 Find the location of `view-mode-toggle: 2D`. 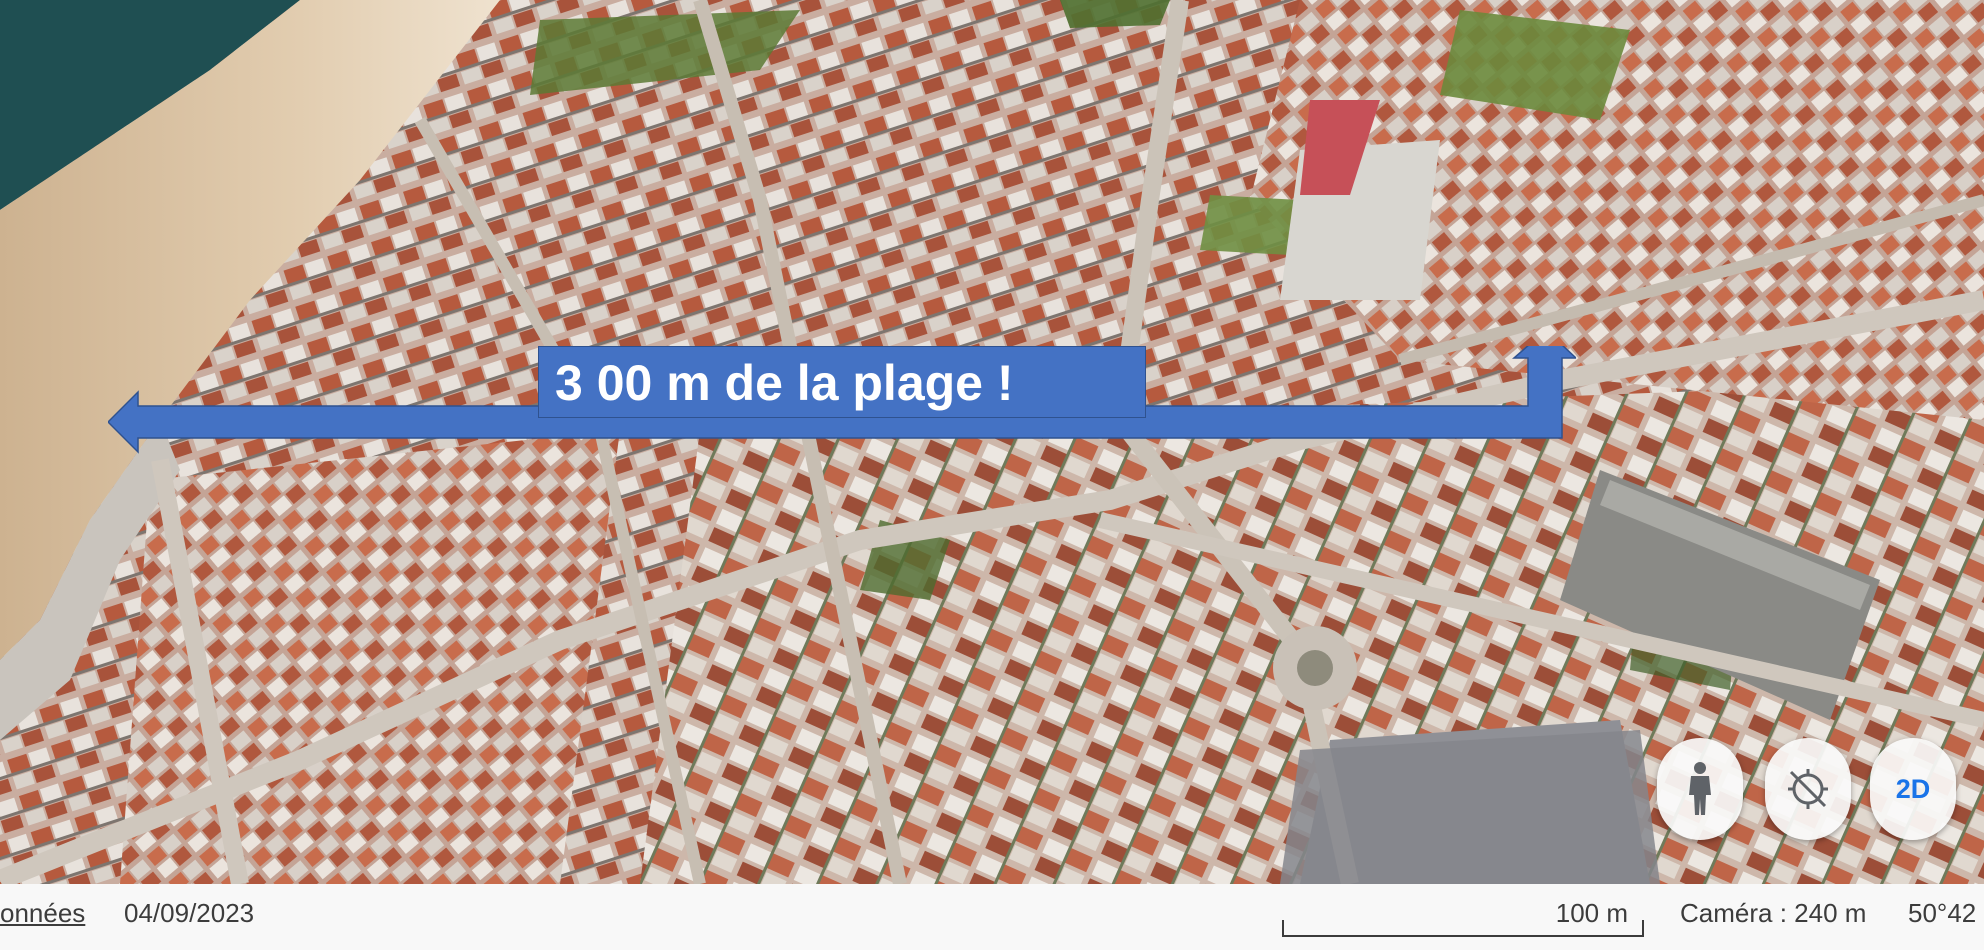

view-mode-toggle: 2D is located at coordinates (1913, 789).